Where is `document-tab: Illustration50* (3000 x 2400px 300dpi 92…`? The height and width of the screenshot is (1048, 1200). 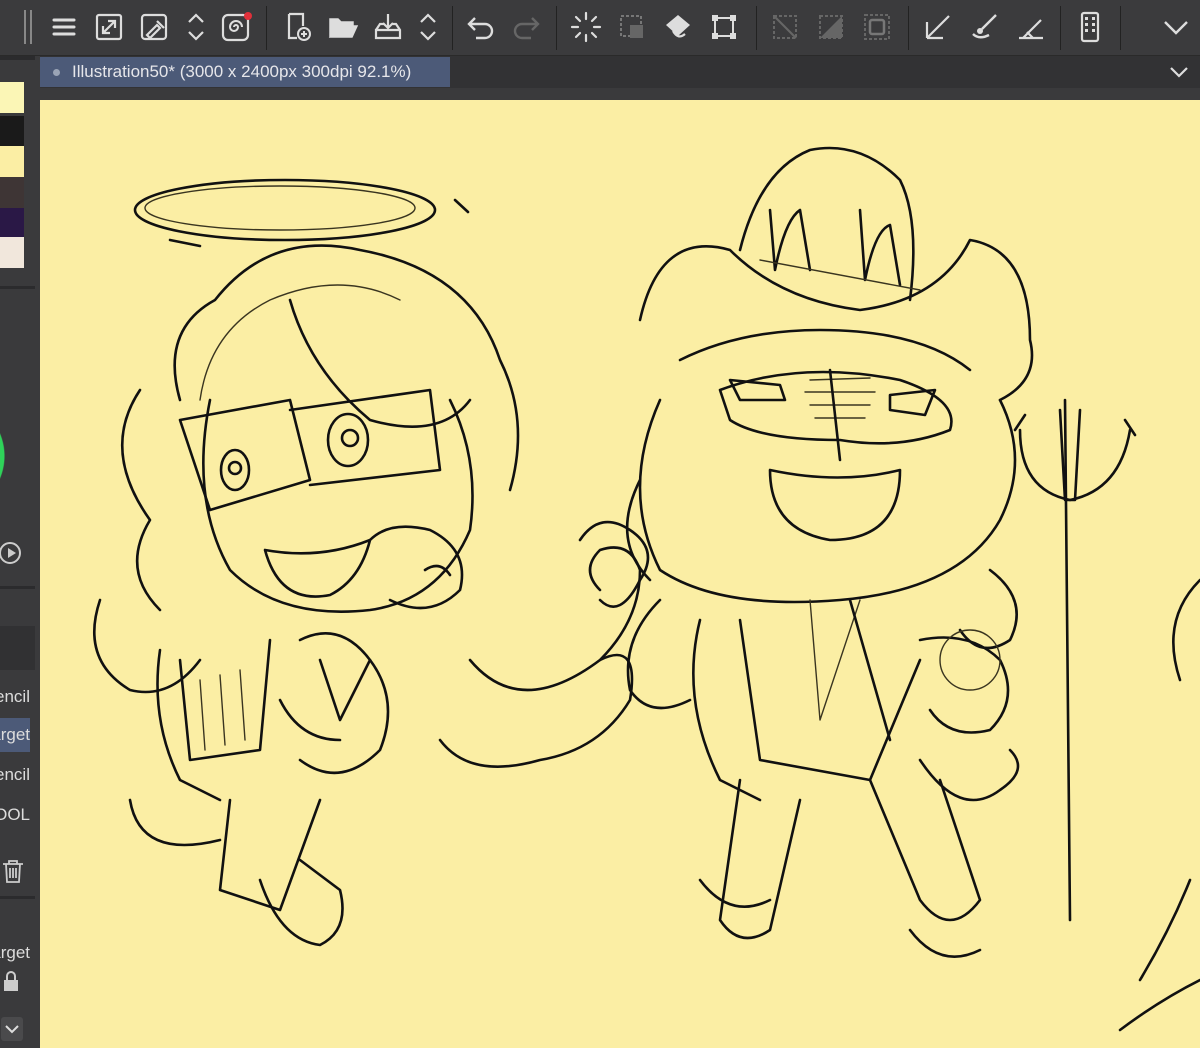
document-tab: Illustration50* (3000 x 2400px 300dpi 92… is located at coordinates (245, 72).